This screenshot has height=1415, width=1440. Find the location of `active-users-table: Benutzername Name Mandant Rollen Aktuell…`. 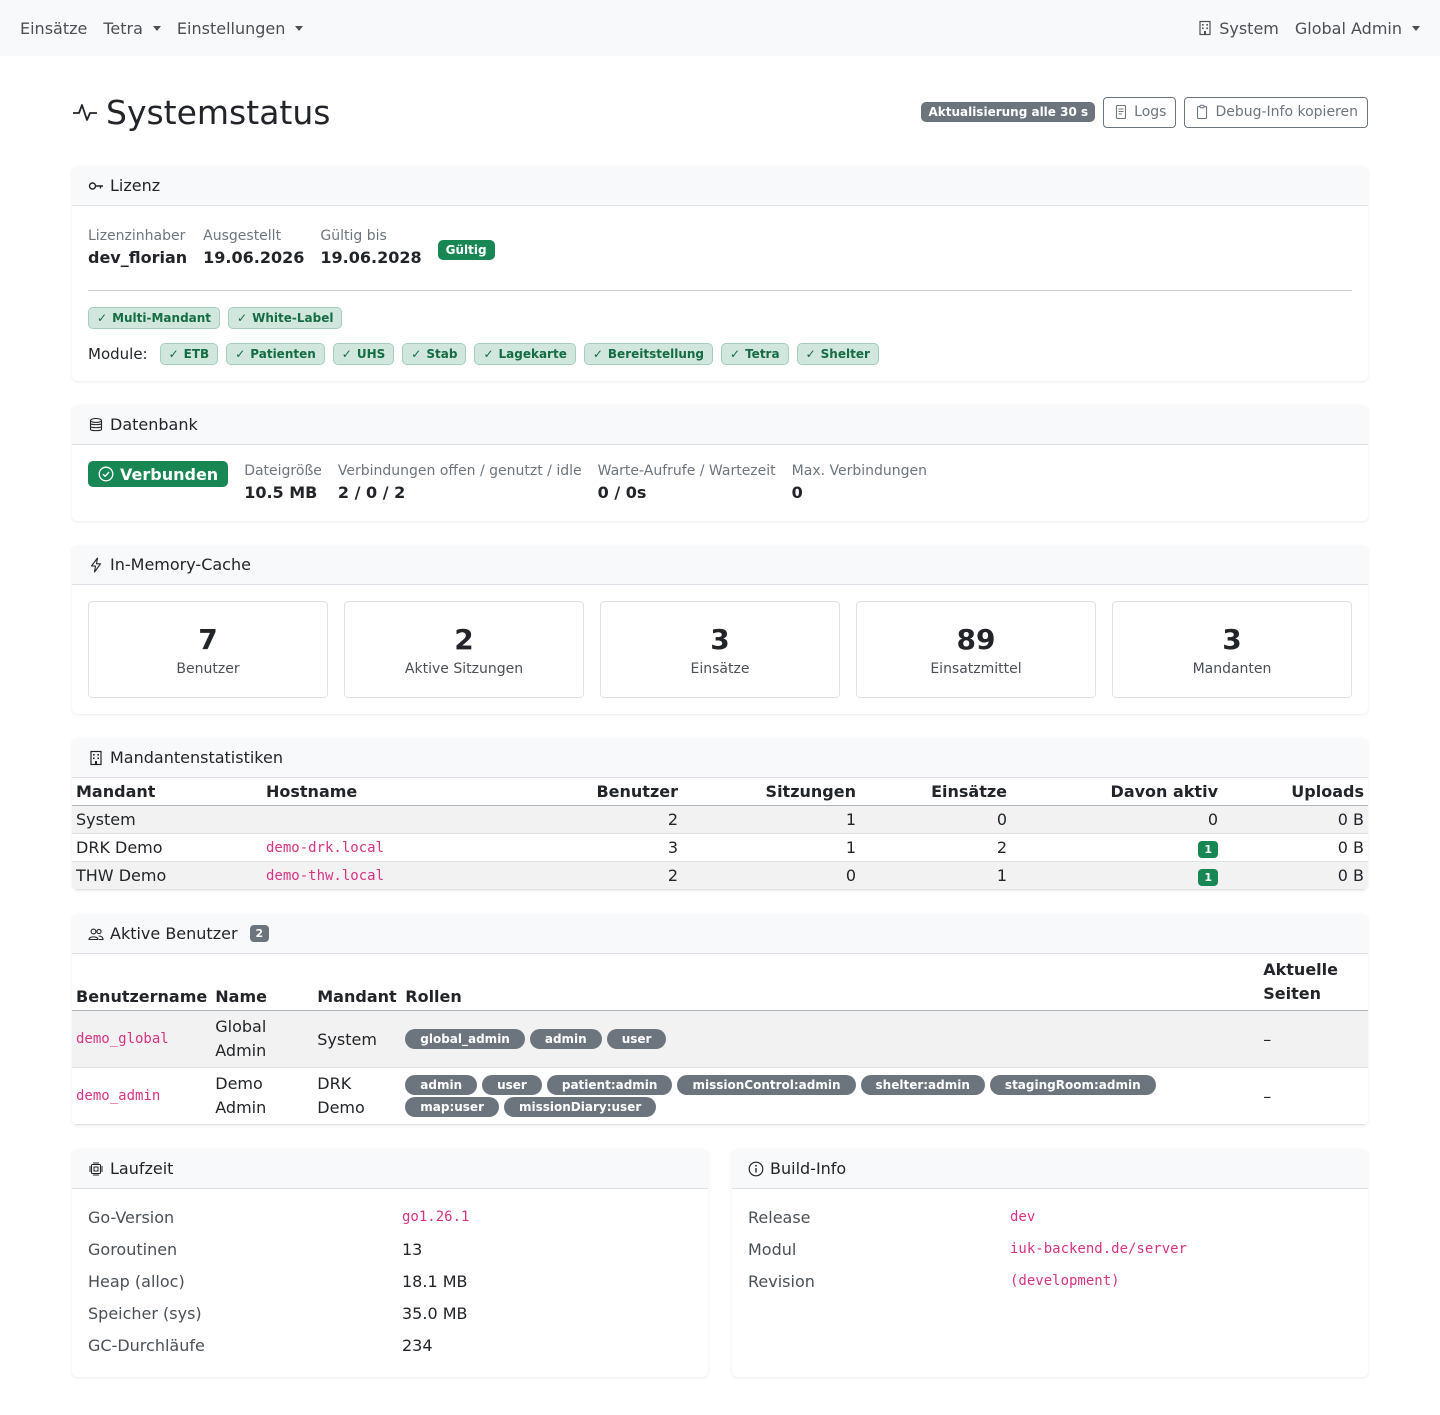

active-users-table: Benutzername Name Mandant Rollen Aktuell… is located at coordinates (720, 1039).